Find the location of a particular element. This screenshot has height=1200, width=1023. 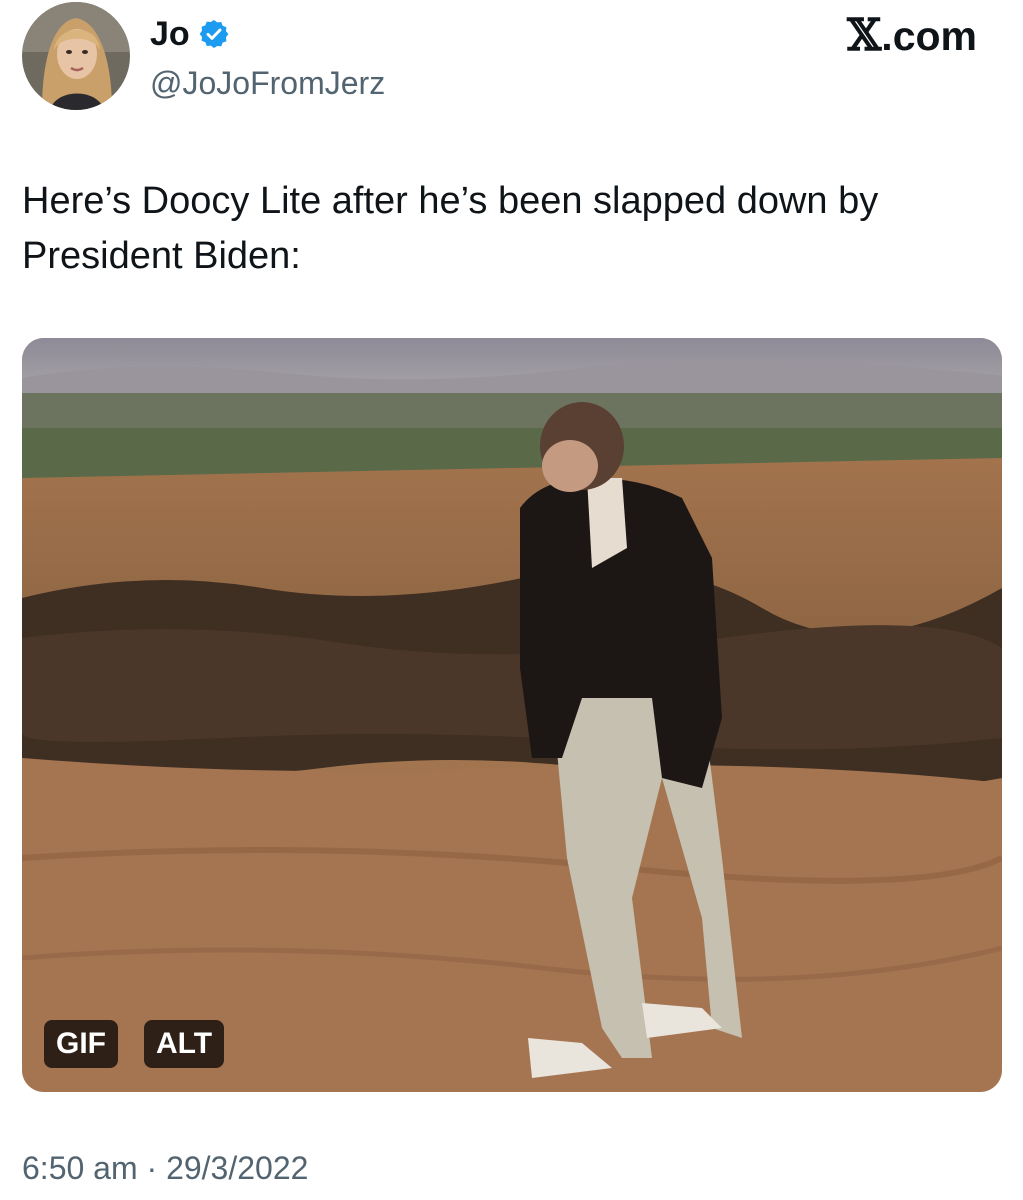

x-logo-icon: 𝕏 is located at coordinates (864, 35).